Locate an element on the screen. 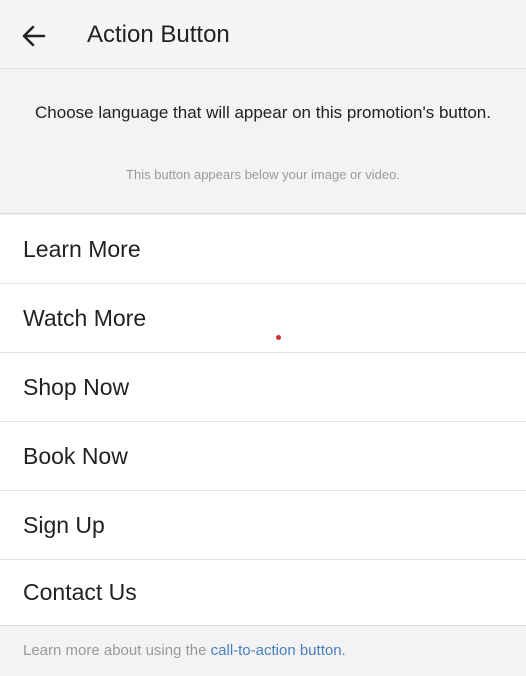  page-title: Action Button is located at coordinates (158, 34).